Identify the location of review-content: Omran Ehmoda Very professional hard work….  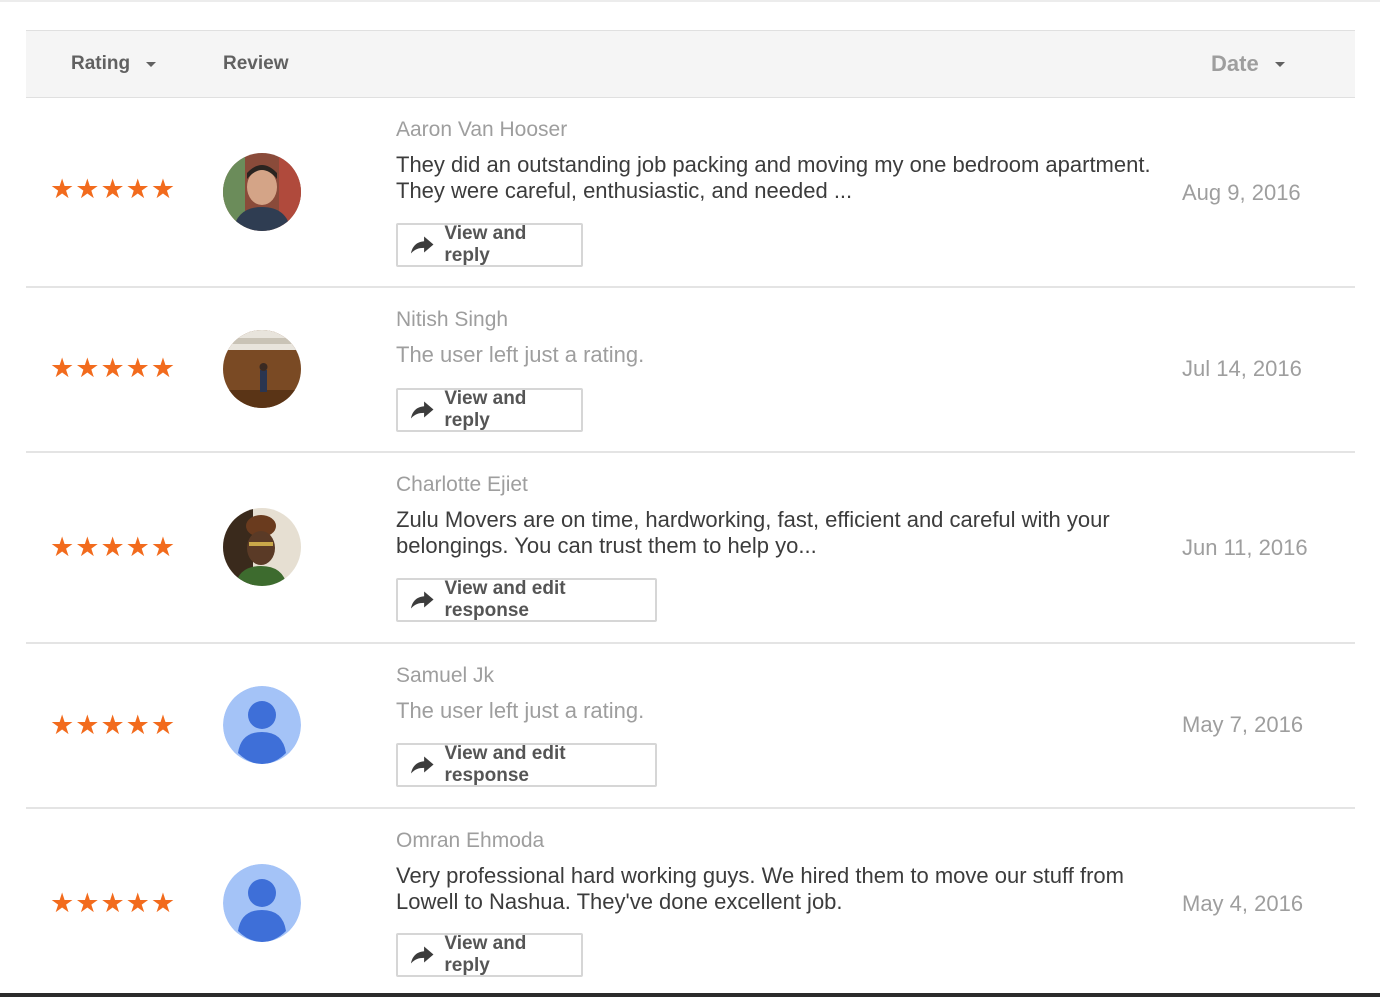
(776, 872).